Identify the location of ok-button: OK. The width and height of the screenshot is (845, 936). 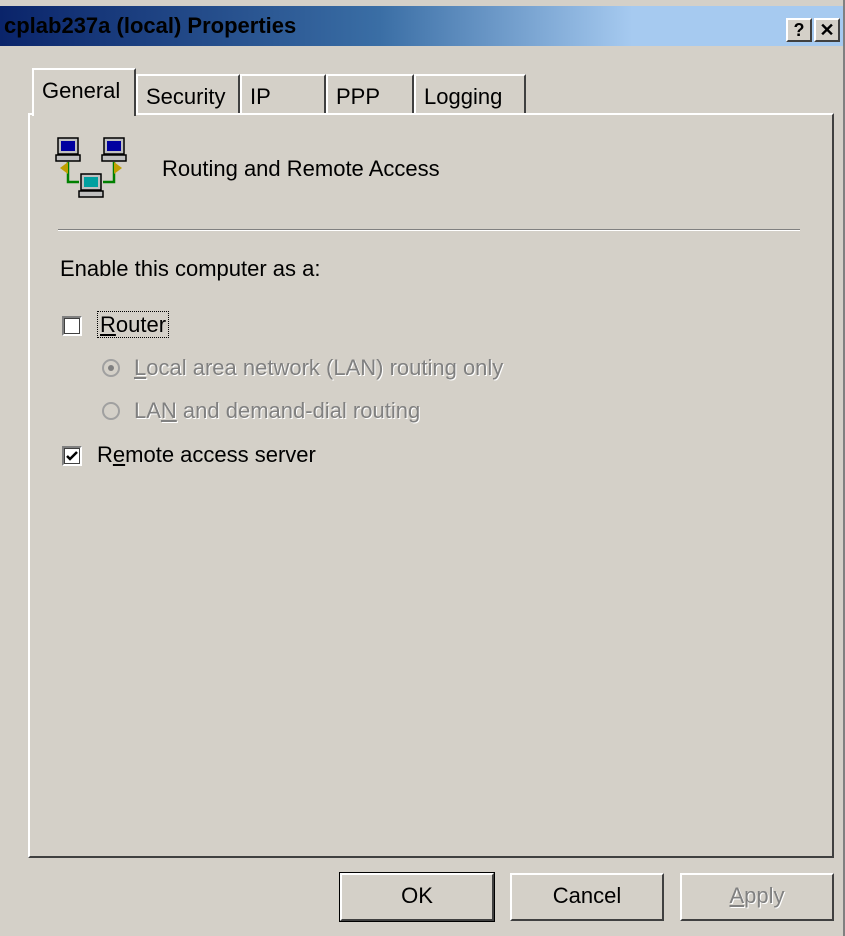
(417, 897).